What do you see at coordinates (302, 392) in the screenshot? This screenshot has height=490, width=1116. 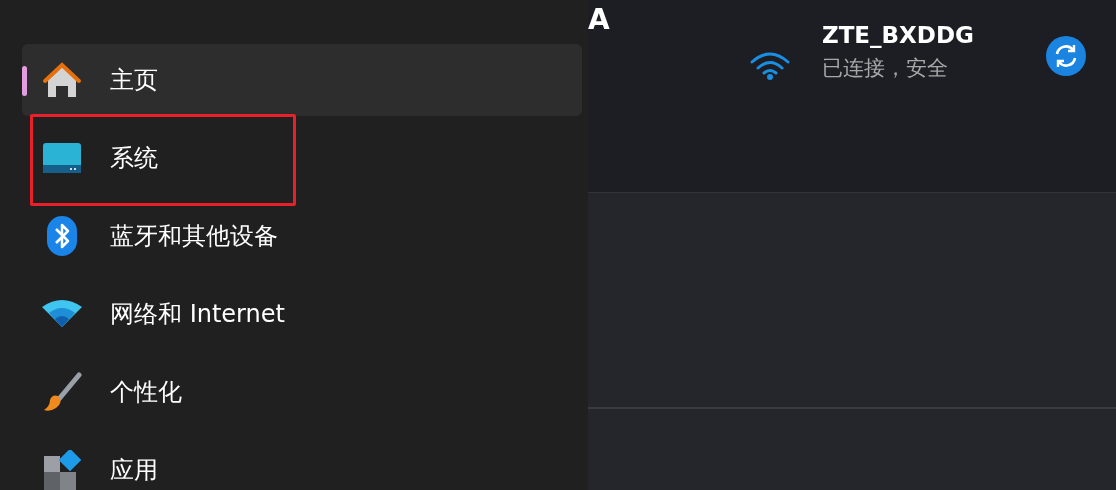 I see `sidebar-item: 个性化` at bounding box center [302, 392].